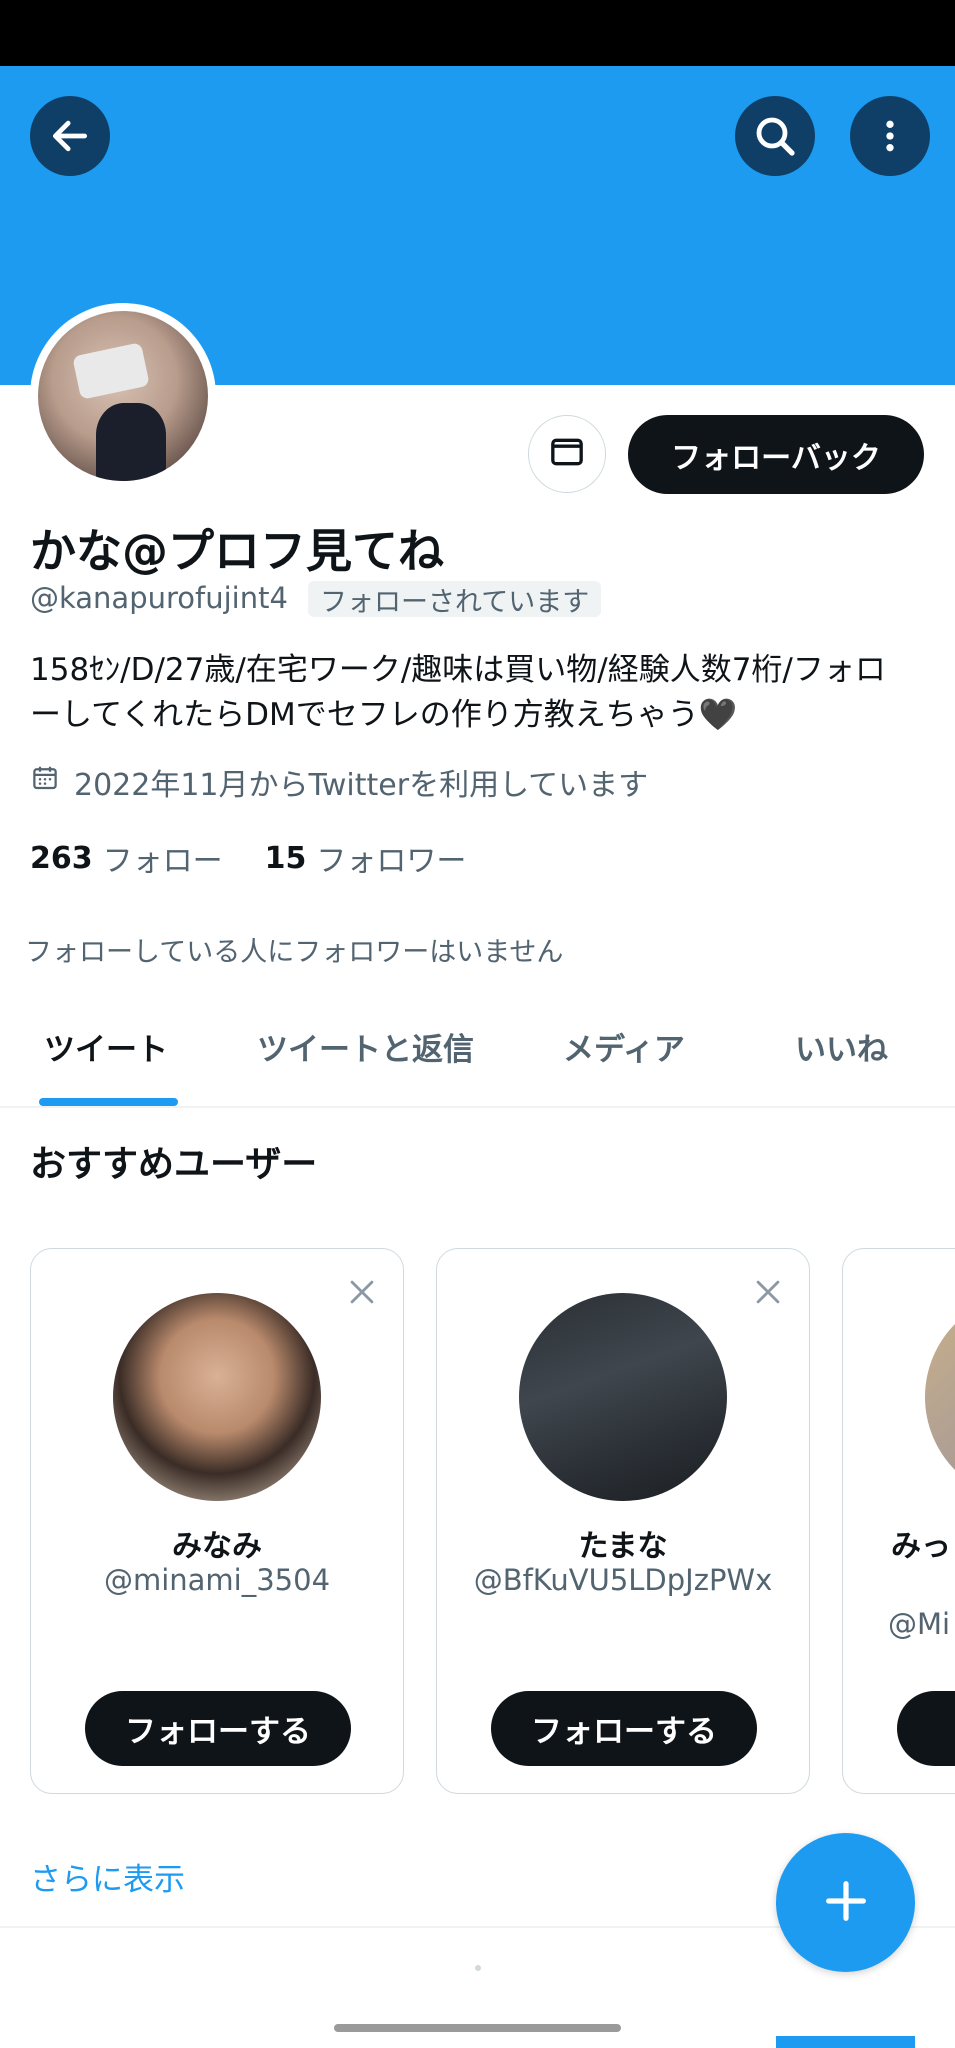 This screenshot has width=955, height=2048. What do you see at coordinates (361, 785) in the screenshot?
I see `joined-text: 2022年11月からTwitterを利用しています` at bounding box center [361, 785].